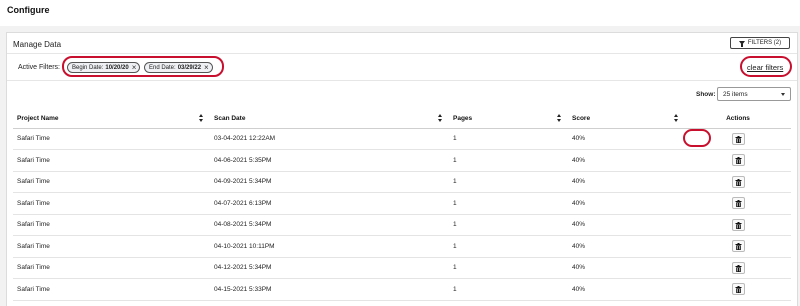 The height and width of the screenshot is (306, 800). I want to click on column-header-actions: Actions, so click(738, 119).